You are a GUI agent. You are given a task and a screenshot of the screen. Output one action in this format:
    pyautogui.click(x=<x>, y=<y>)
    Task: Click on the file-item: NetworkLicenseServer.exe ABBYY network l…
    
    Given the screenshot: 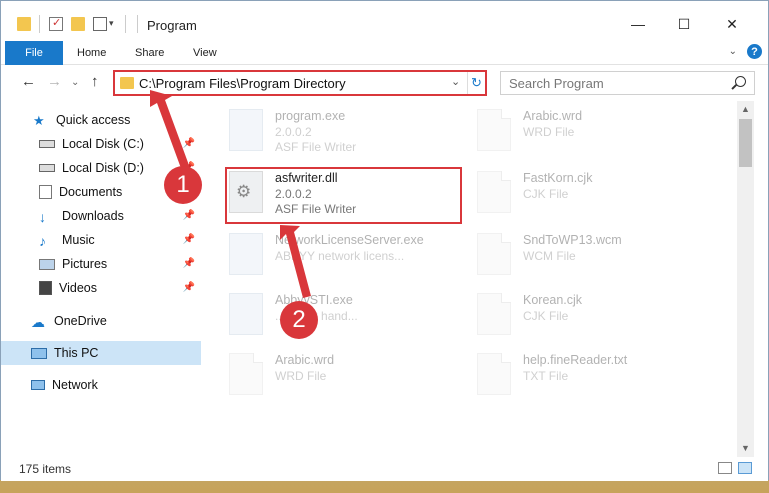 What is the action you would take?
    pyautogui.click(x=349, y=255)
    